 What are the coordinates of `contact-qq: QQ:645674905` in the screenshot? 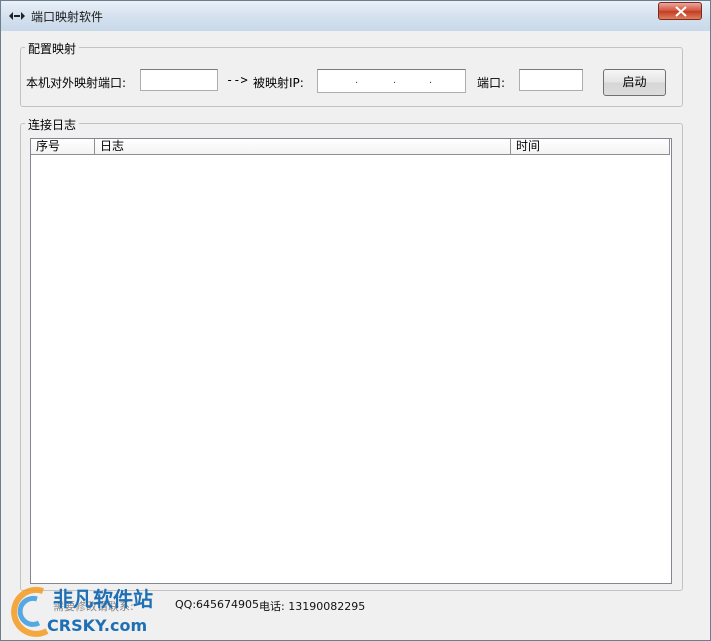 It's located at (217, 604).